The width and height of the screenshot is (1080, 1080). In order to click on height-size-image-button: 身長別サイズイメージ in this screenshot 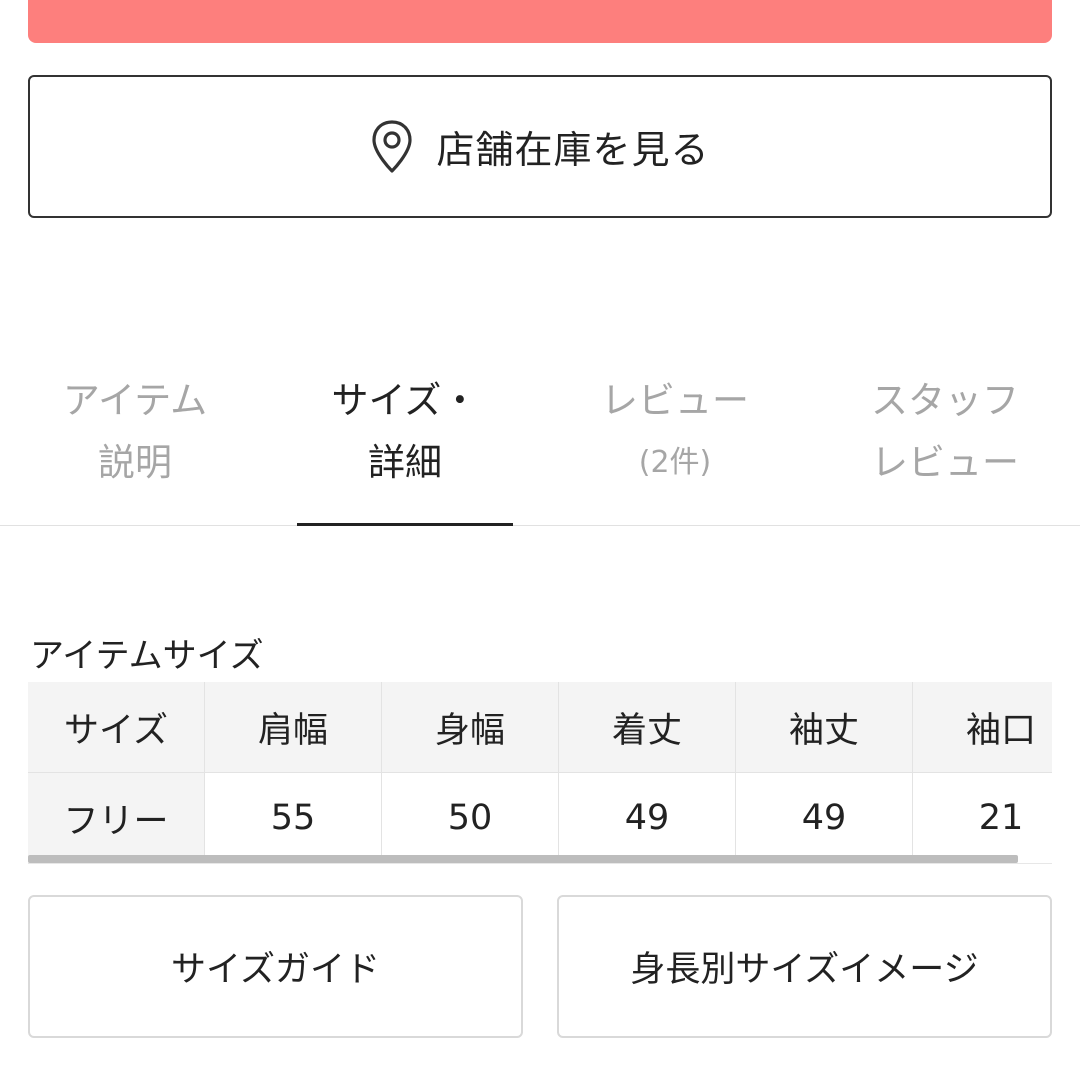, I will do `click(804, 966)`.